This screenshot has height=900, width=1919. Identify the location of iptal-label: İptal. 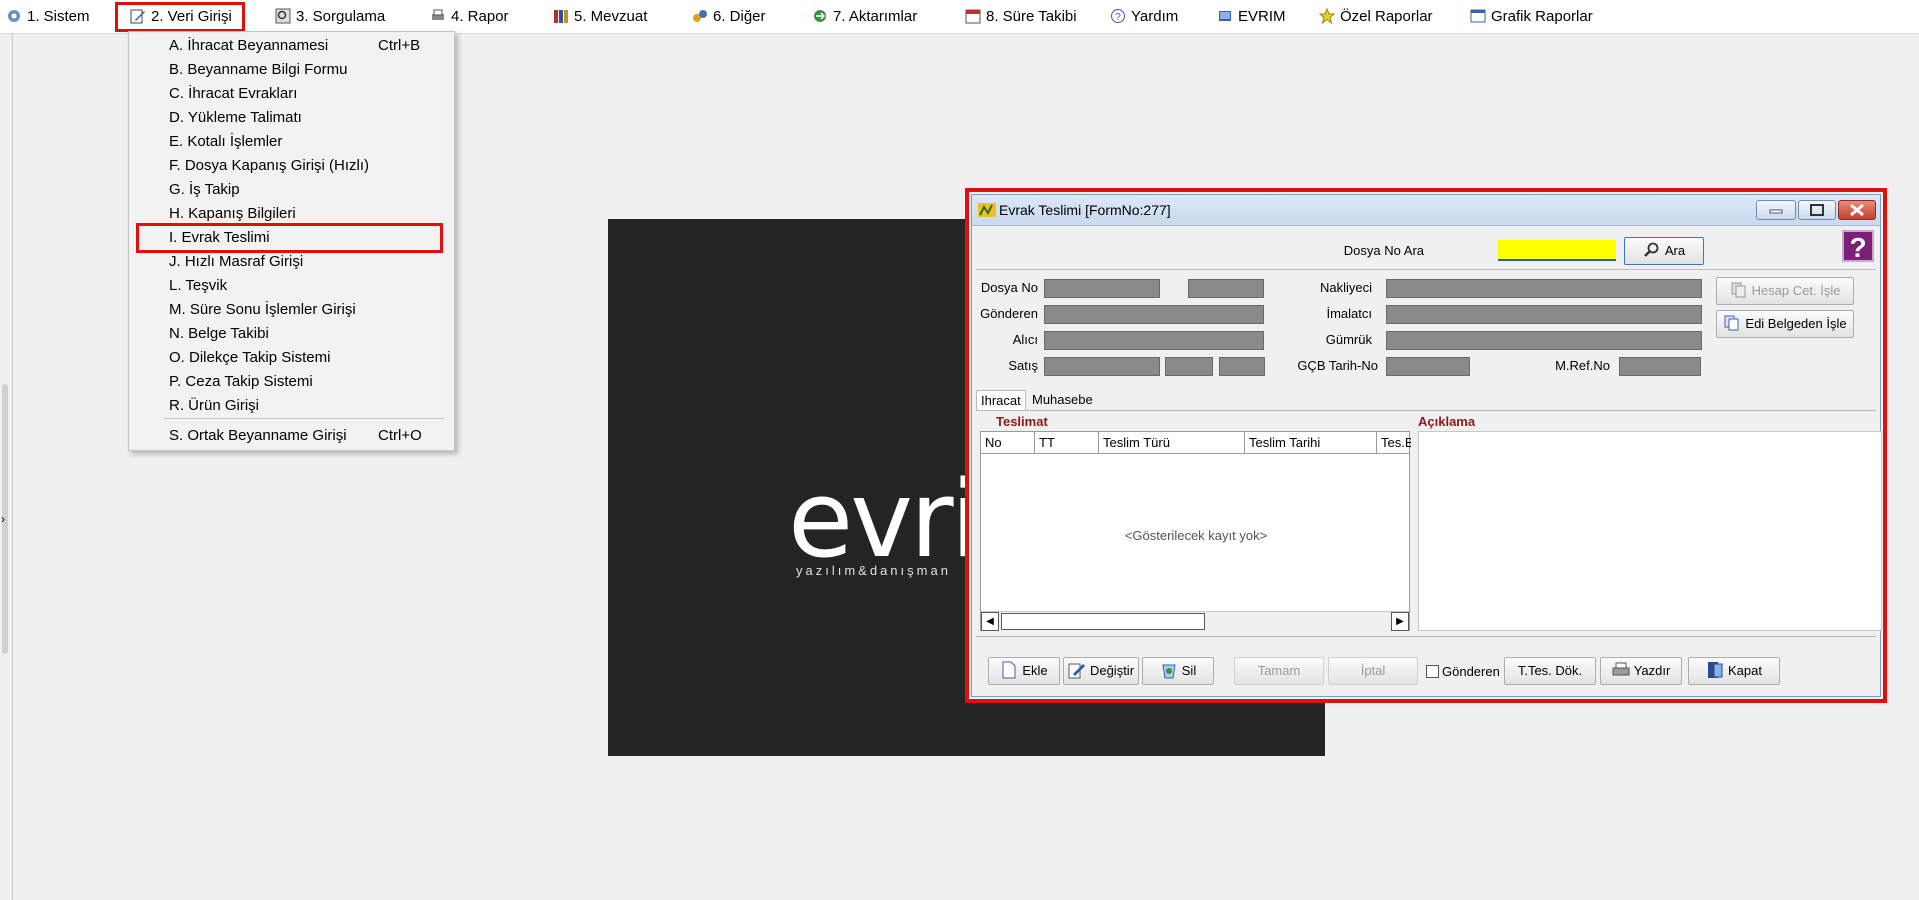
(1373, 670).